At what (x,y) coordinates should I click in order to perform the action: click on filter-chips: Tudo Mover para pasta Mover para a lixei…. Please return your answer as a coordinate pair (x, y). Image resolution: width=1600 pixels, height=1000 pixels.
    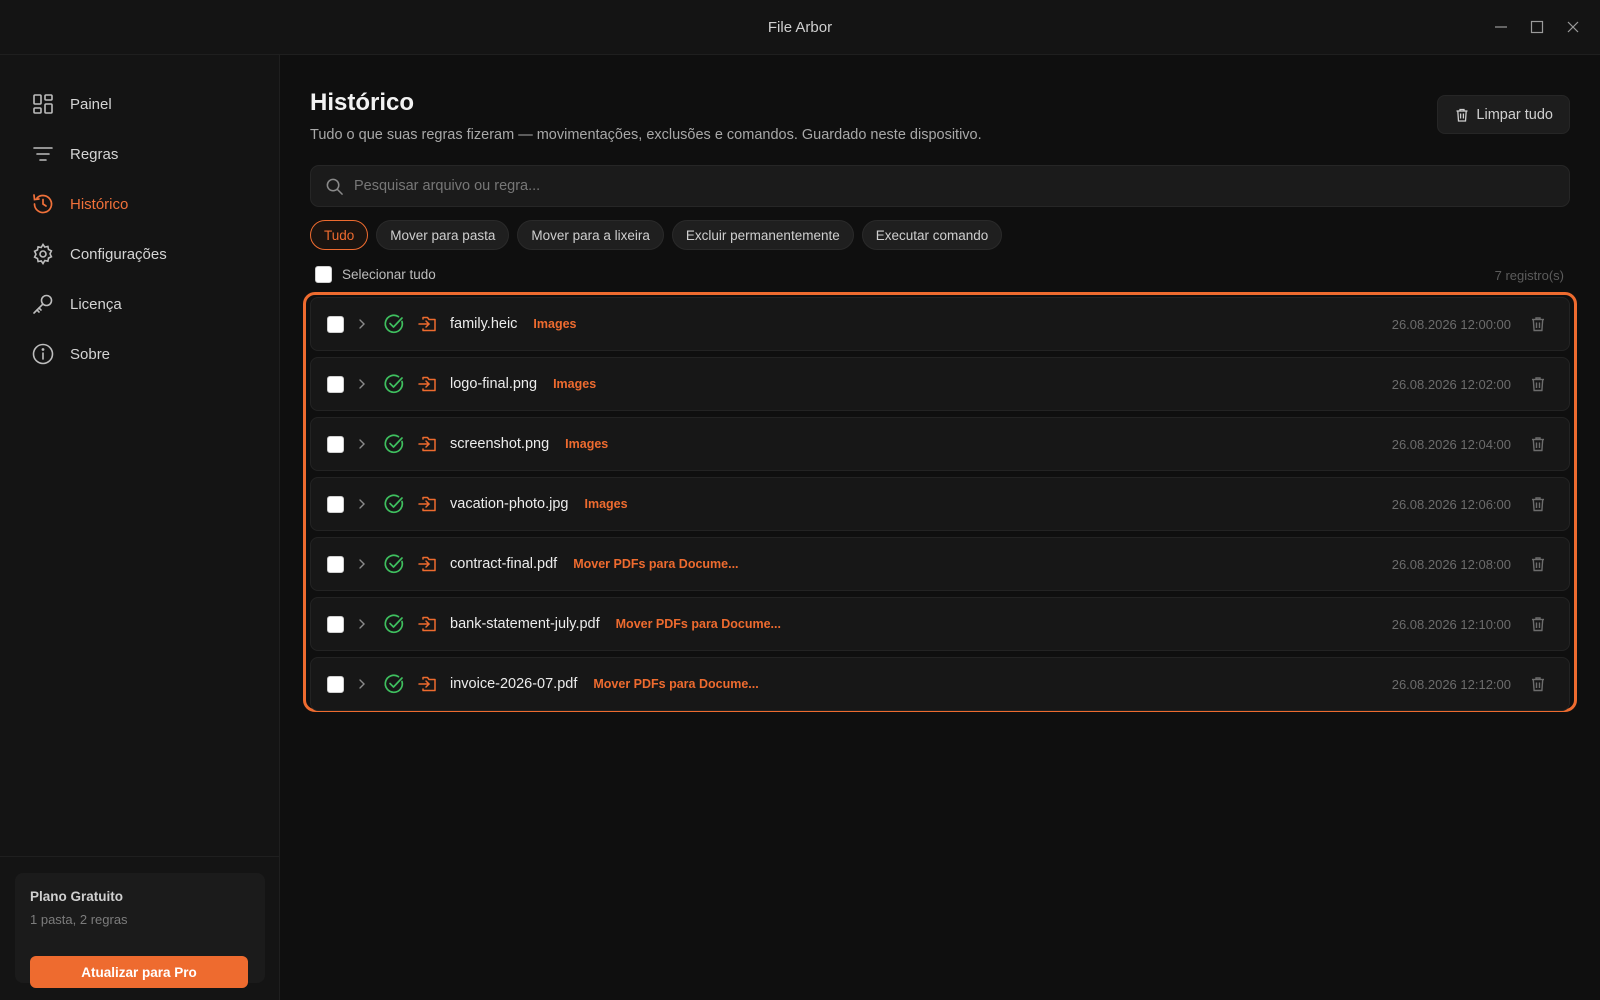
    Looking at the image, I should click on (656, 235).